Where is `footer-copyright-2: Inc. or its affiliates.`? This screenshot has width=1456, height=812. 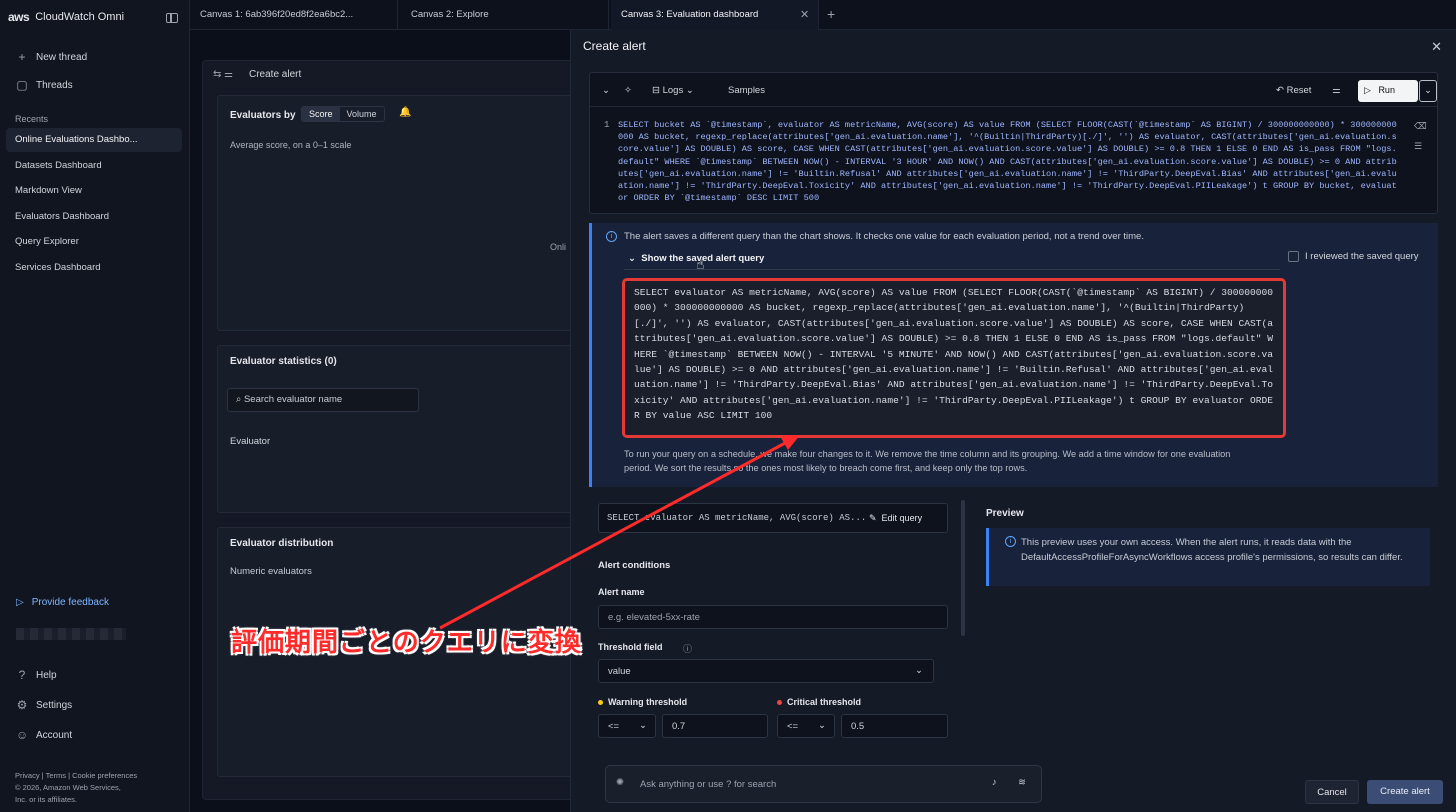 footer-copyright-2: Inc. or its affiliates. is located at coordinates (46, 799).